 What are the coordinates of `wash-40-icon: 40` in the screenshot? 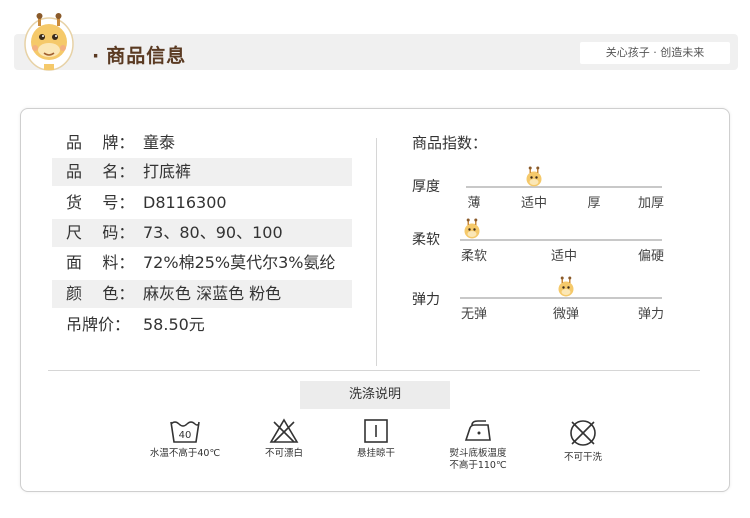 It's located at (185, 432).